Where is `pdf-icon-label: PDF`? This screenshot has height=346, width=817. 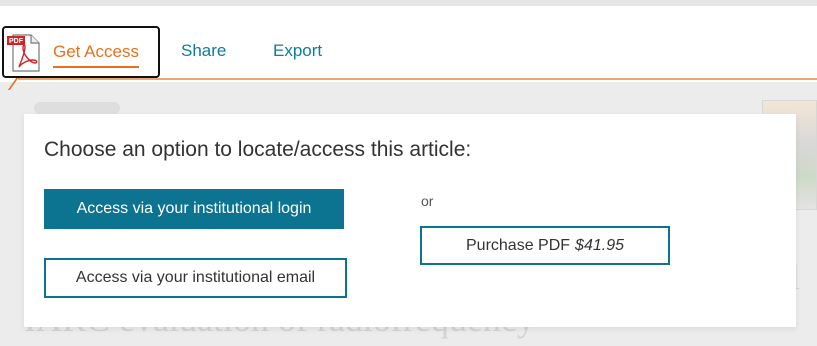 pdf-icon-label: PDF is located at coordinates (16, 41).